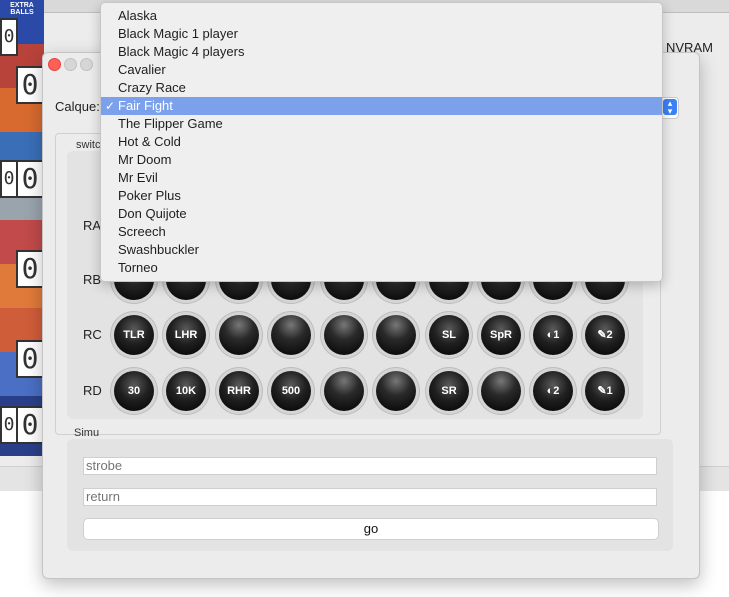 This screenshot has height=597, width=729. What do you see at coordinates (186, 335) in the screenshot?
I see `switch-button: LHR` at bounding box center [186, 335].